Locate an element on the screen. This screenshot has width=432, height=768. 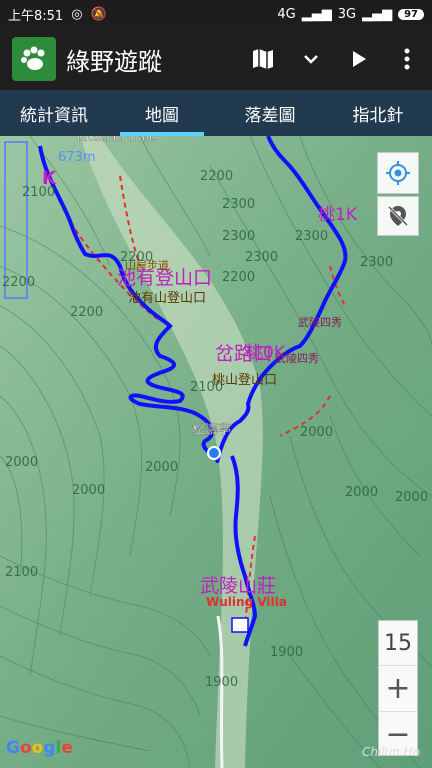
play-icon is located at coordinates (359, 59).